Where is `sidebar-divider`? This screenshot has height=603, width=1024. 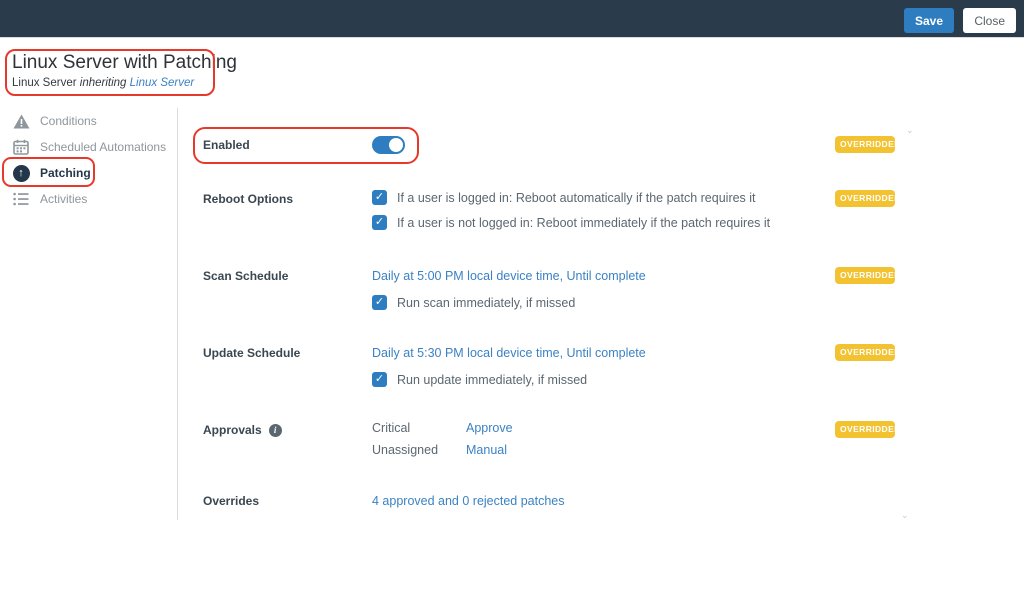
sidebar-divider is located at coordinates (177, 314).